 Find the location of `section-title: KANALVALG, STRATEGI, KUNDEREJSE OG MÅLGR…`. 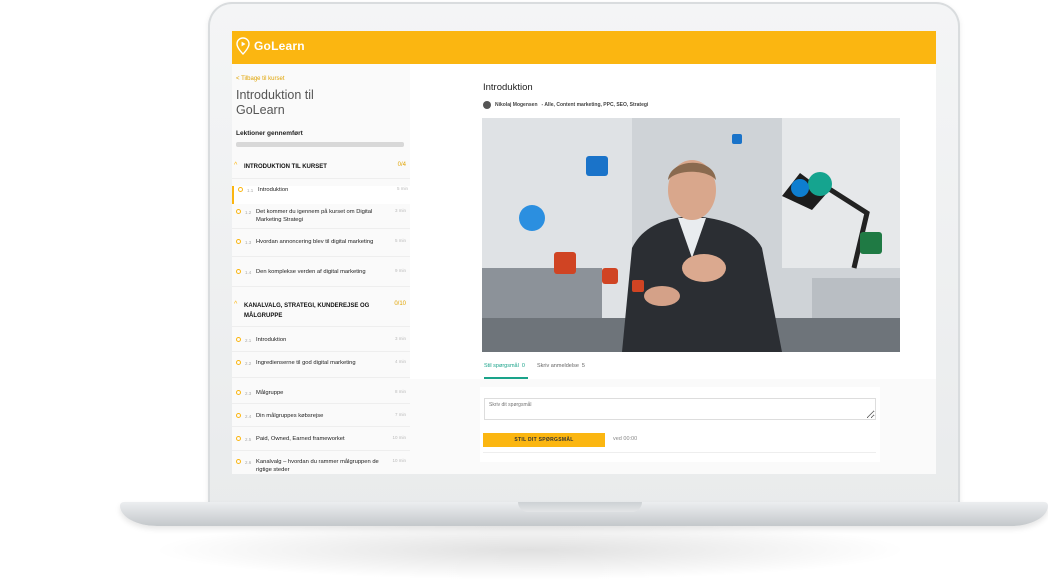

section-title: KANALVALG, STRATEGI, KUNDEREJSE OG MÅLGR… is located at coordinates (307, 311).